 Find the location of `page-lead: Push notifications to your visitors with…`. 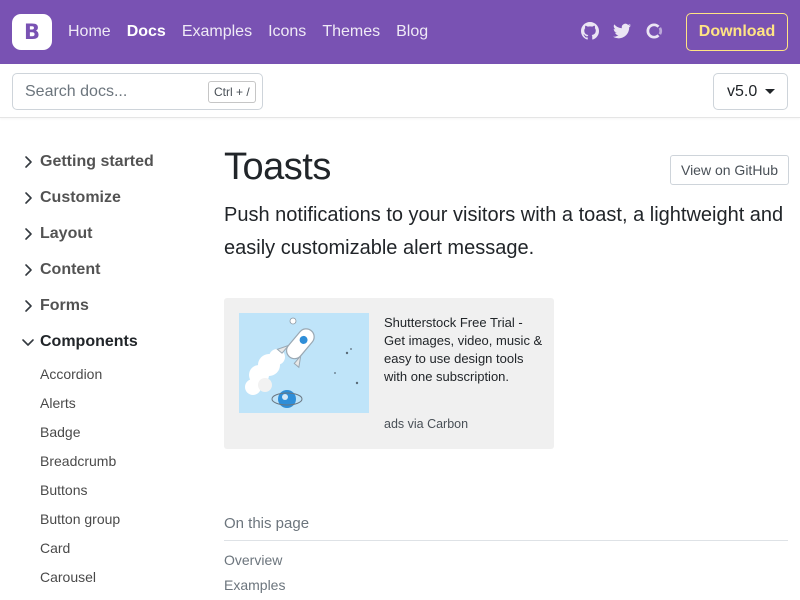

page-lead: Push notifications to your visitors with… is located at coordinates (504, 231).